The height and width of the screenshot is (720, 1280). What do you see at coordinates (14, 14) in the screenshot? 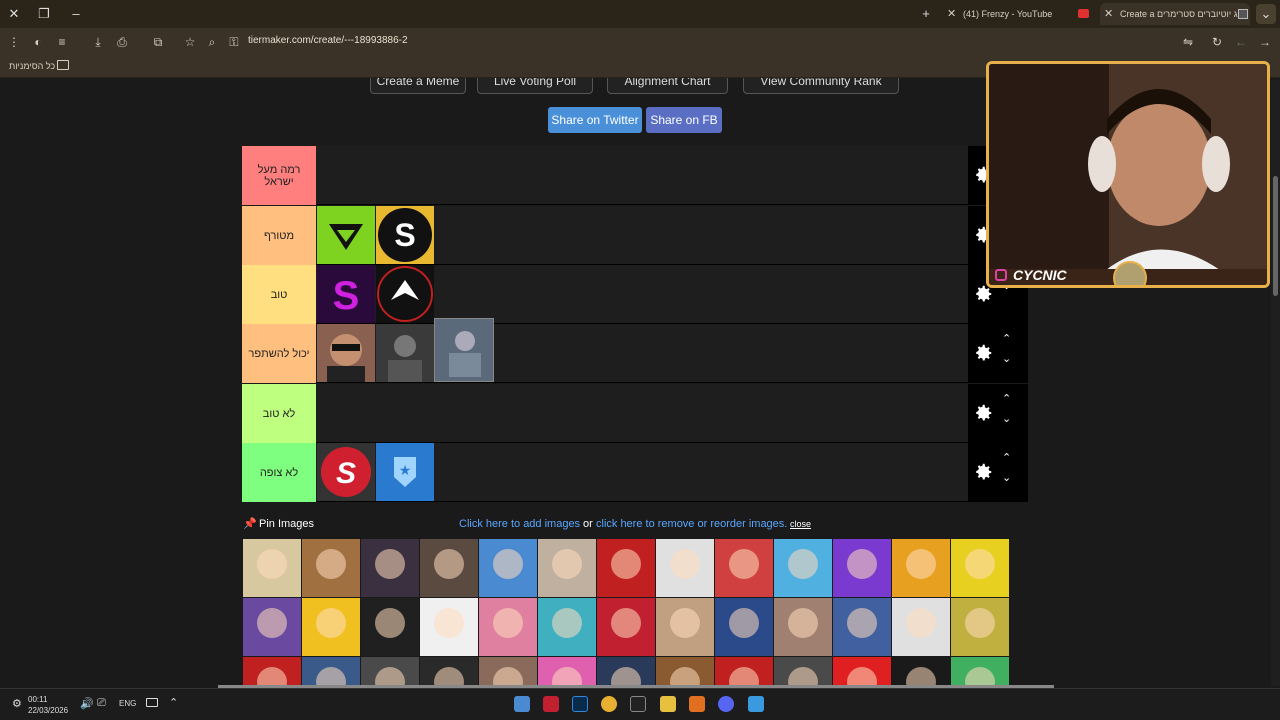
I see `close-window-icon: ✕` at bounding box center [14, 14].